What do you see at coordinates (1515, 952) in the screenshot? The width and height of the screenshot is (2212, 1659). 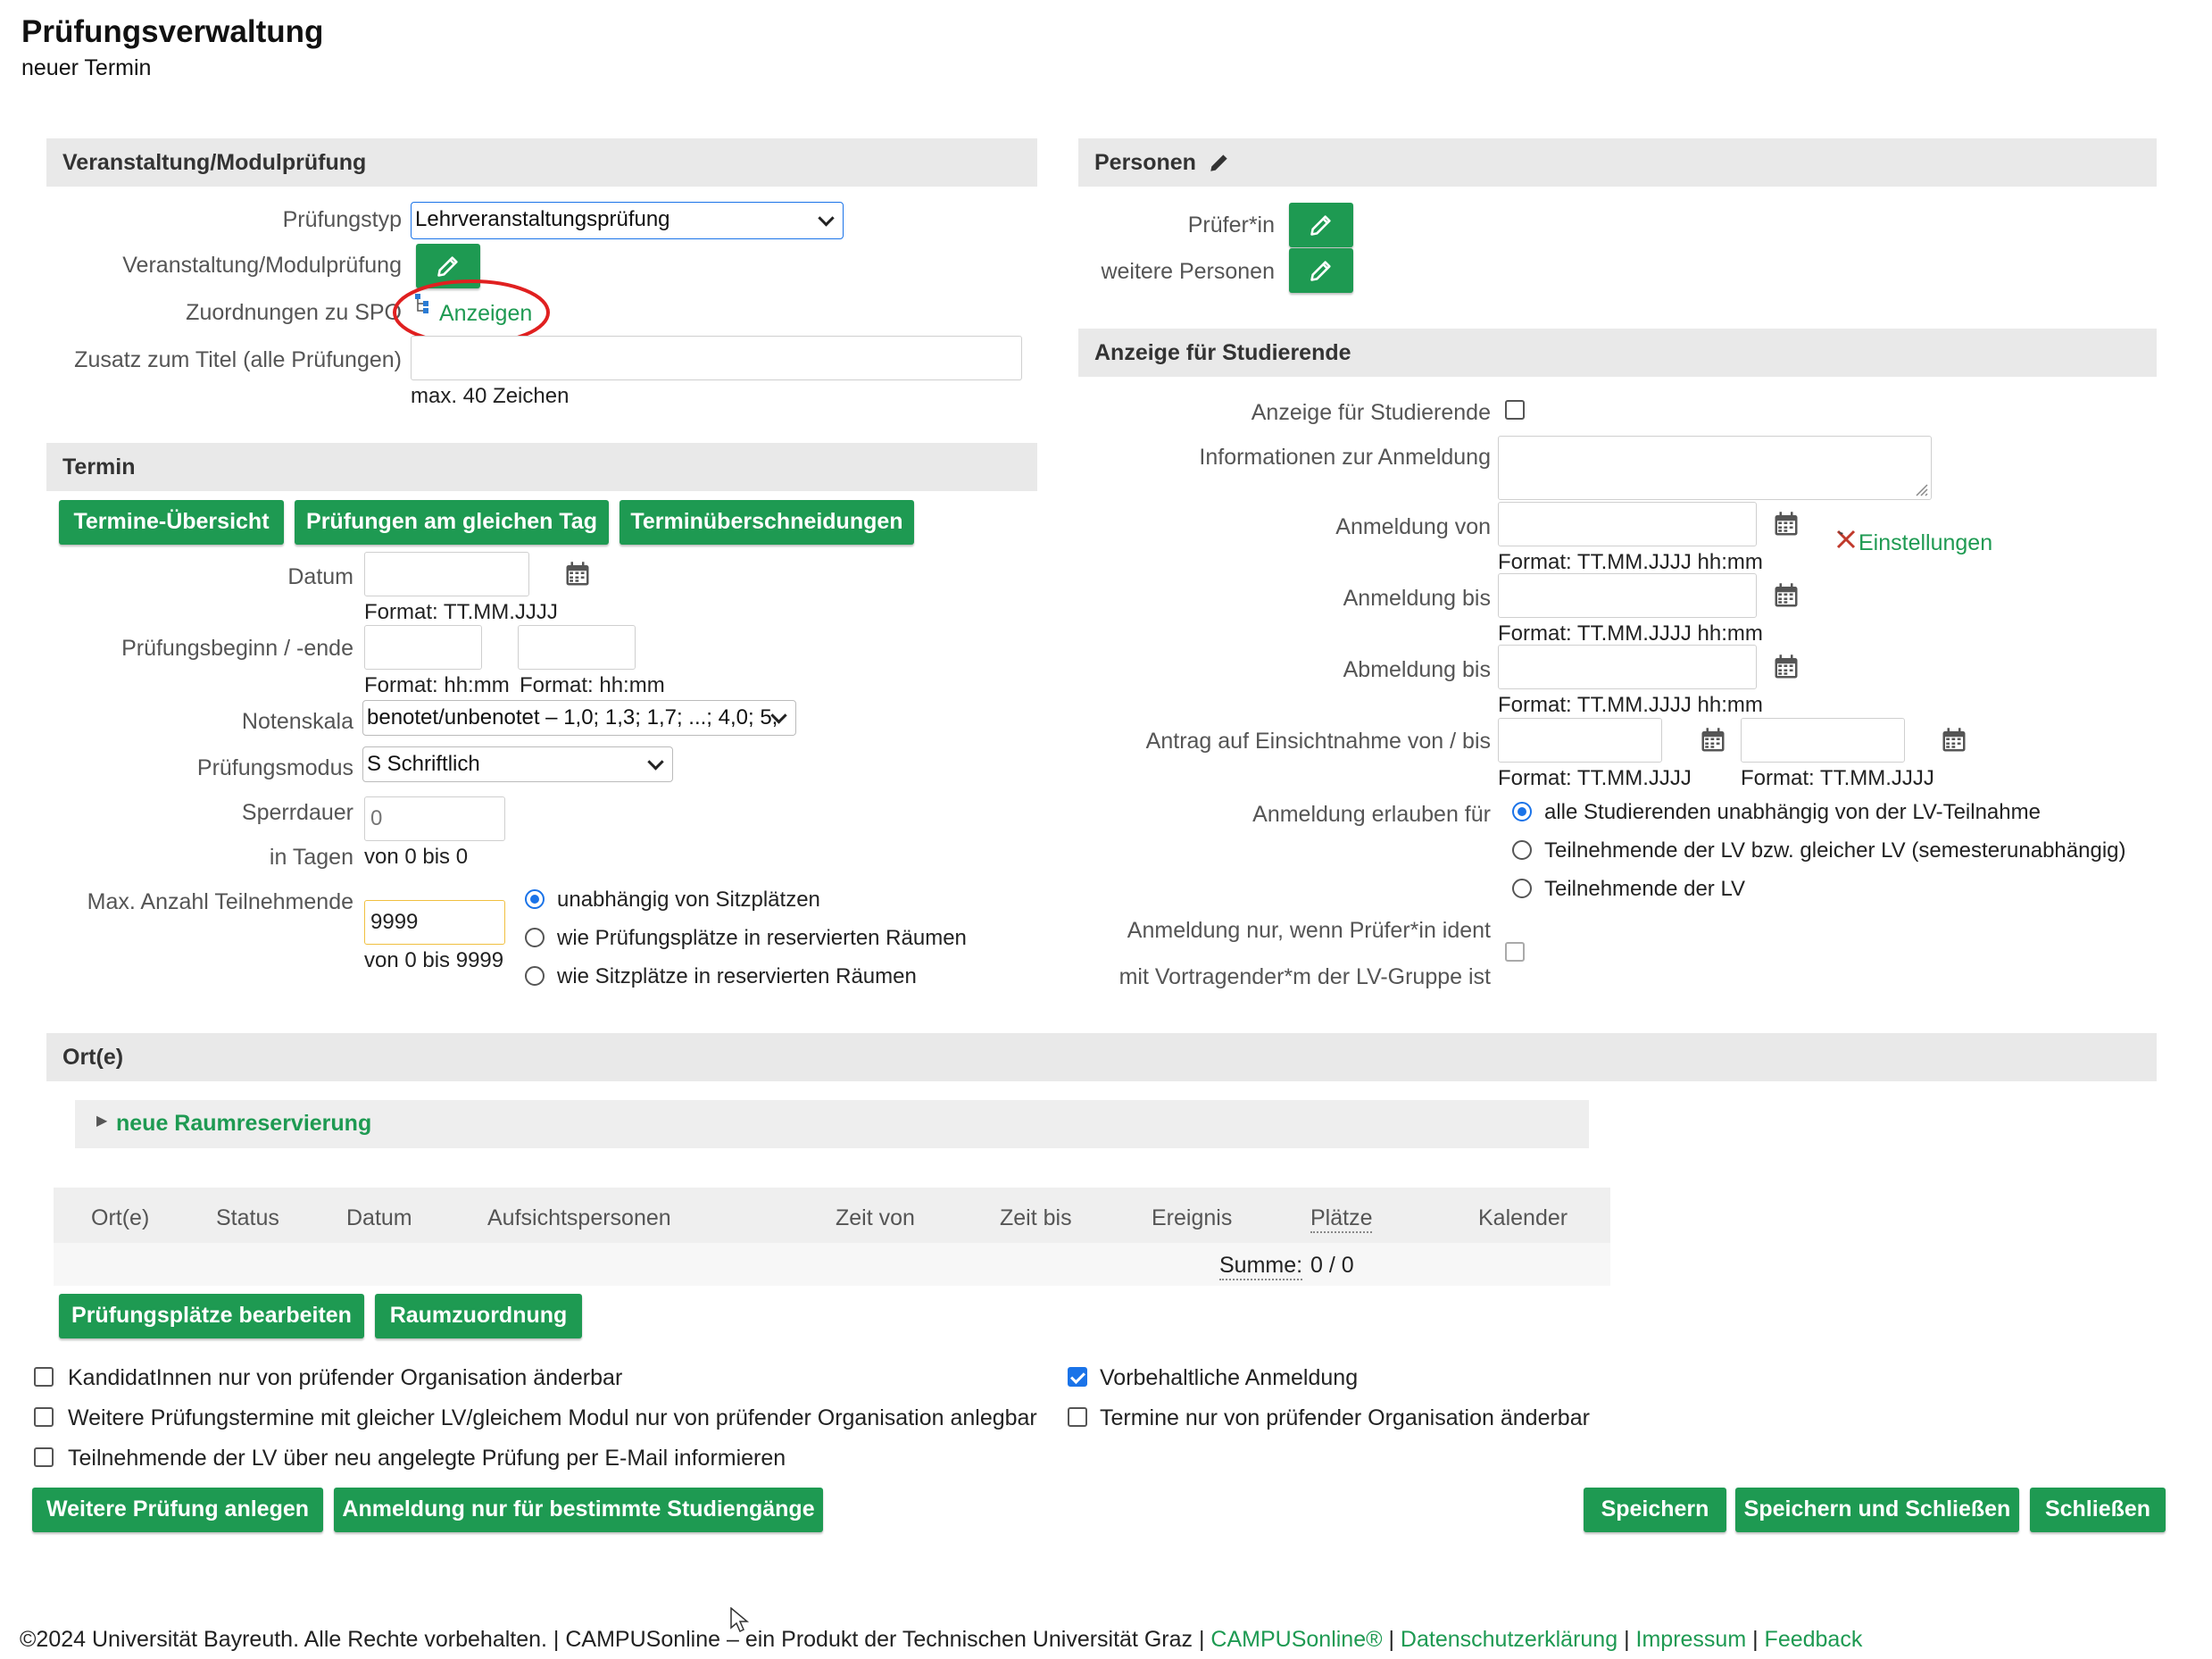 I see `pruefer-ident-checkbox` at bounding box center [1515, 952].